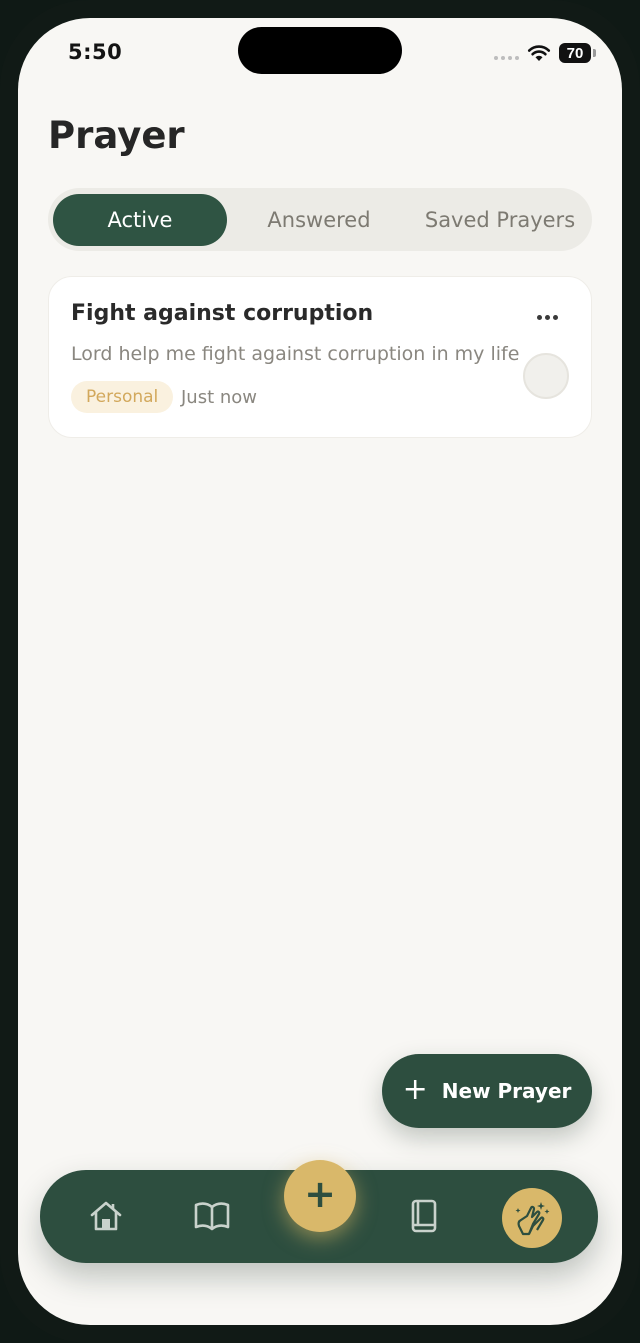  I want to click on cellular-signal-icon, so click(506, 58).